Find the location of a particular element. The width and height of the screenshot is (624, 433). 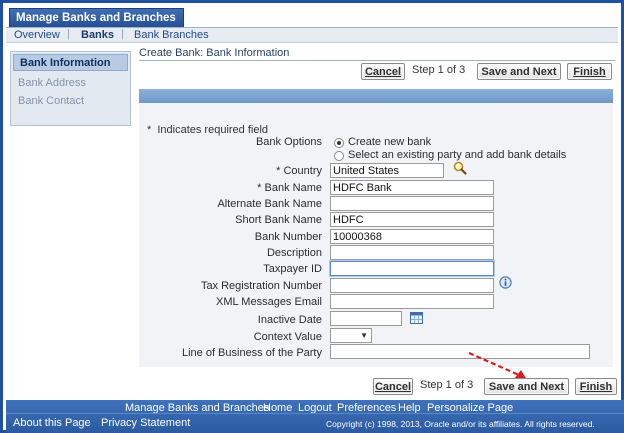

calendar-icon is located at coordinates (416, 317).